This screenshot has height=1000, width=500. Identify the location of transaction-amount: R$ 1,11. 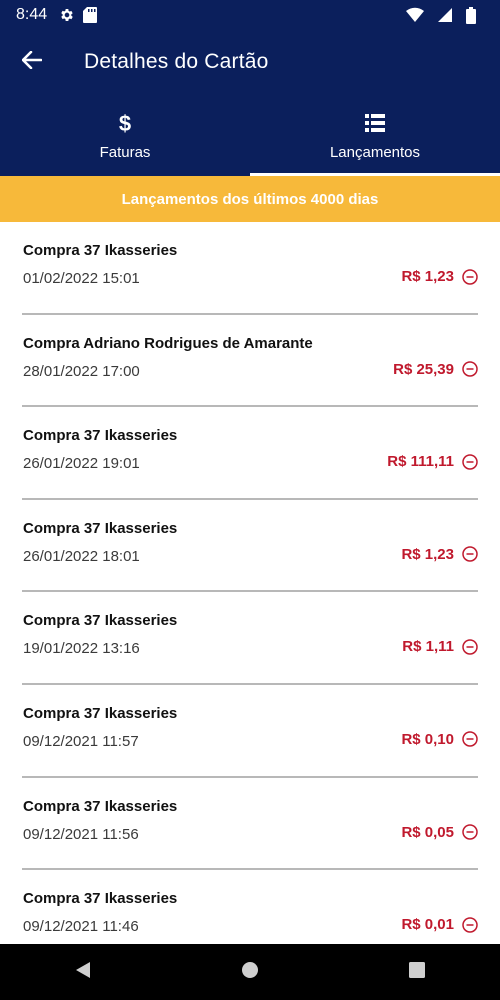
(428, 647).